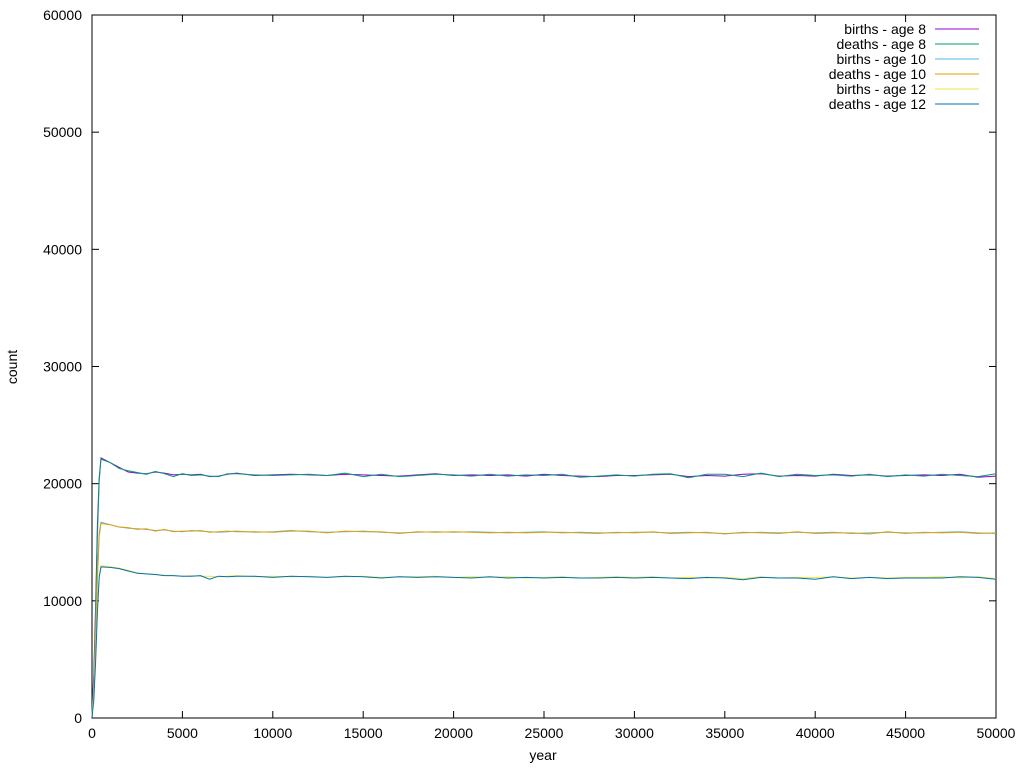  Describe the element at coordinates (996, 733) in the screenshot. I see `x-tick-label: 50000` at that location.